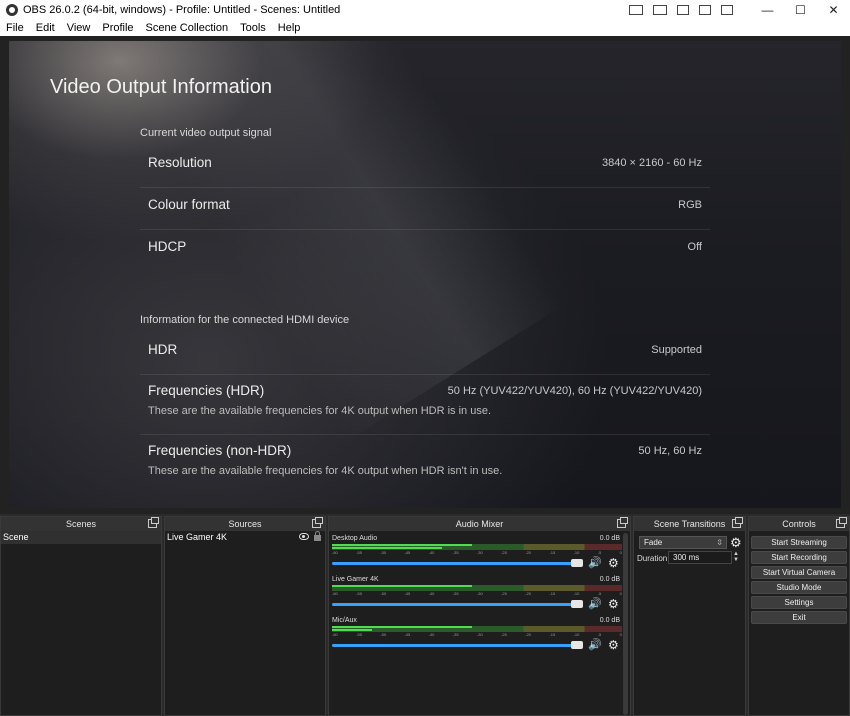  Describe the element at coordinates (683, 542) in the screenshot. I see `transition-select: Fade` at that location.